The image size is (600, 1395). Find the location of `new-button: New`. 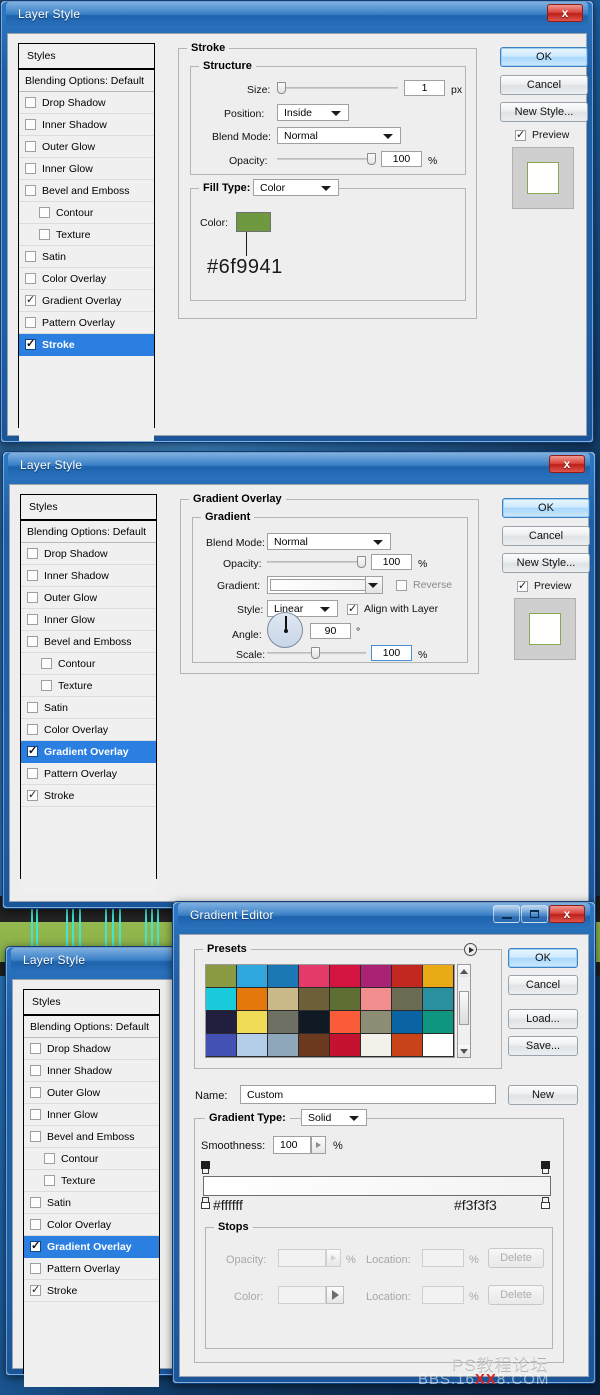

new-button: New is located at coordinates (543, 1095).